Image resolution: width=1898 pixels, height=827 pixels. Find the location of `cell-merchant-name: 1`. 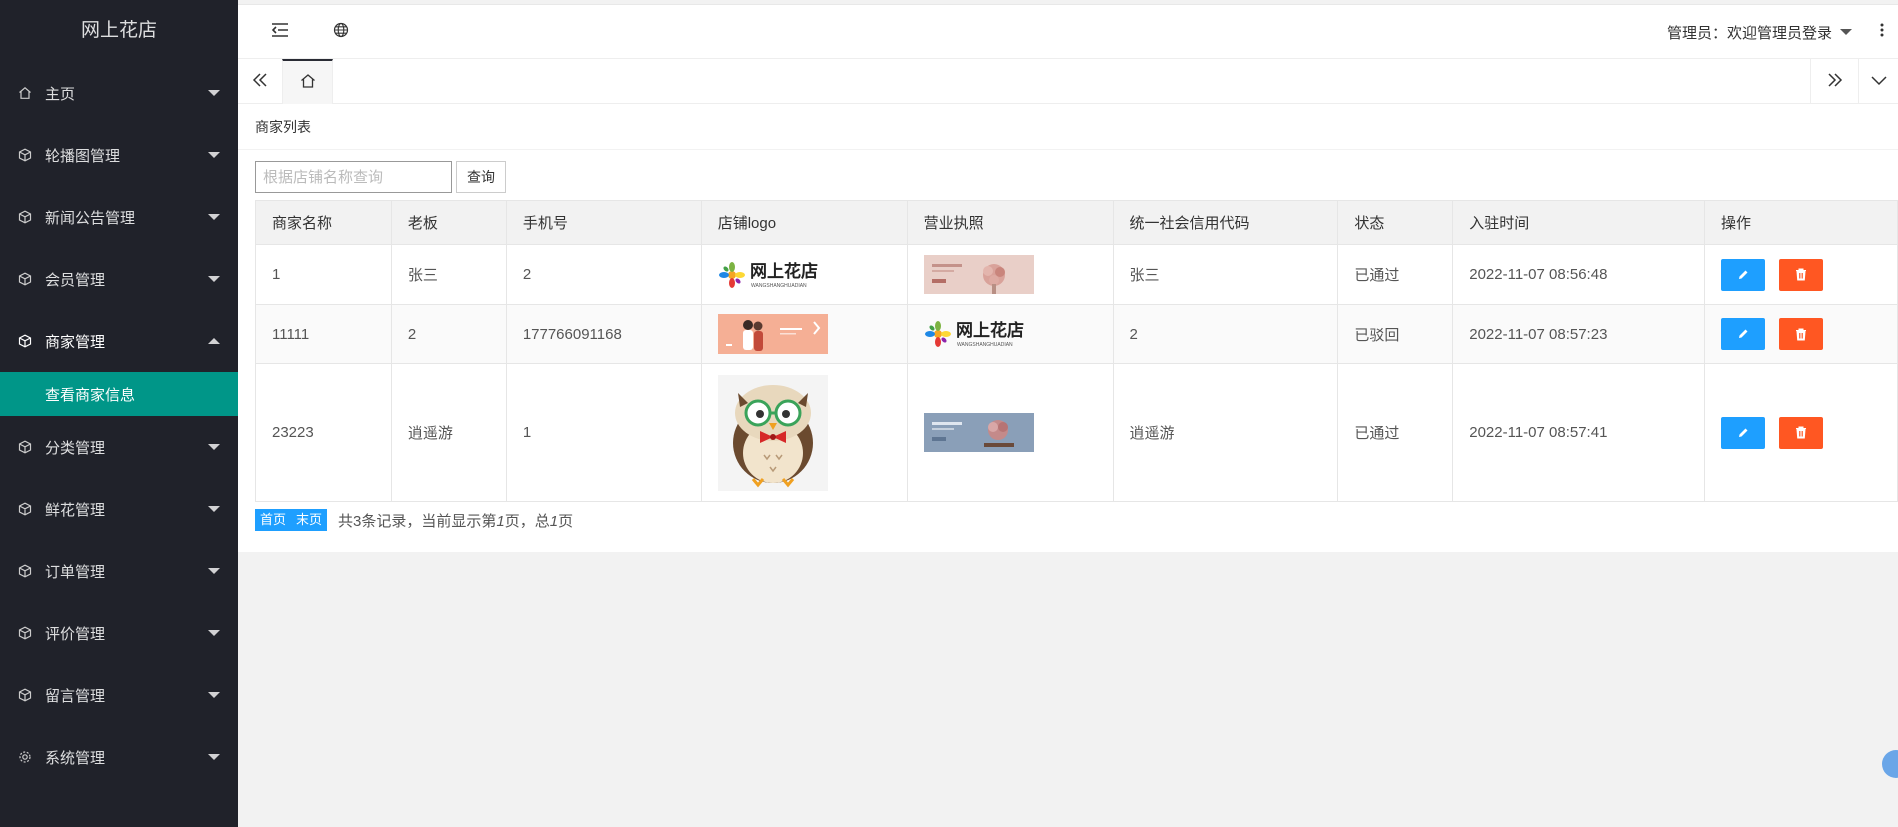

cell-merchant-name: 1 is located at coordinates (323, 274).